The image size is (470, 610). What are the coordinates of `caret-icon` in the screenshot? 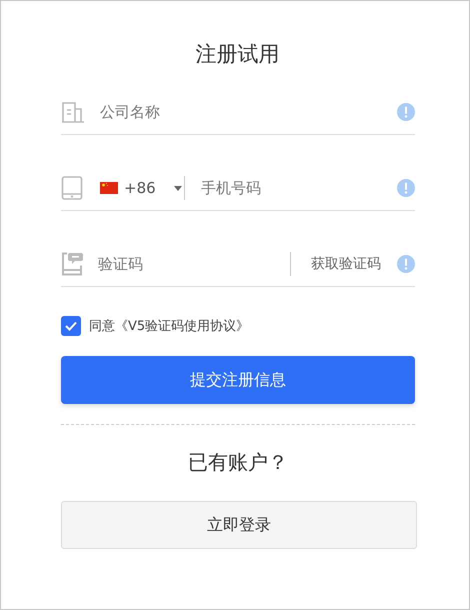 It's located at (178, 188).